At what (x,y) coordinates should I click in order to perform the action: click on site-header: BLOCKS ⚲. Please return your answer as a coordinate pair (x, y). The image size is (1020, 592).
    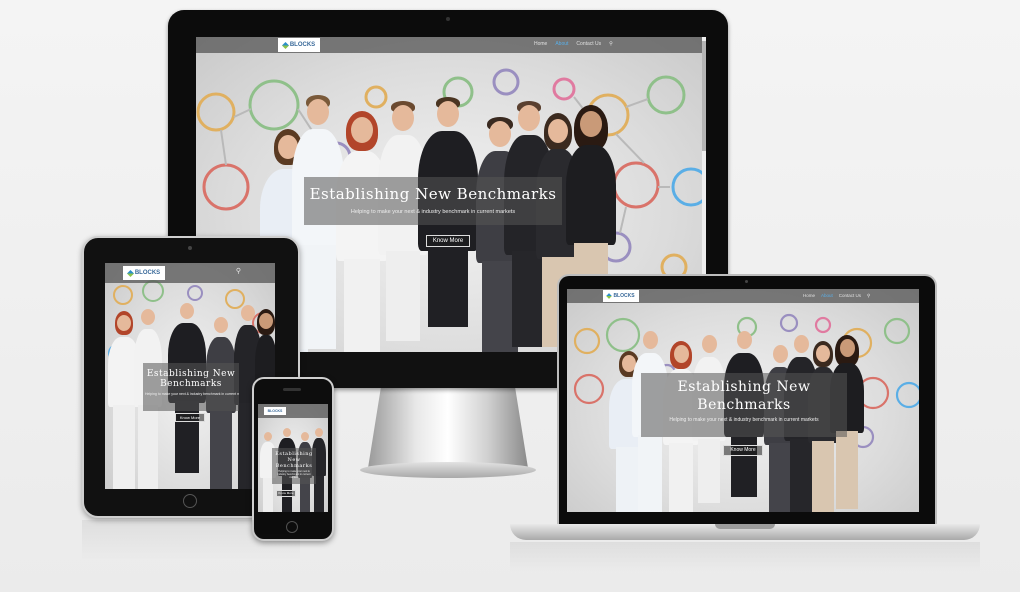
    Looking at the image, I should click on (190, 273).